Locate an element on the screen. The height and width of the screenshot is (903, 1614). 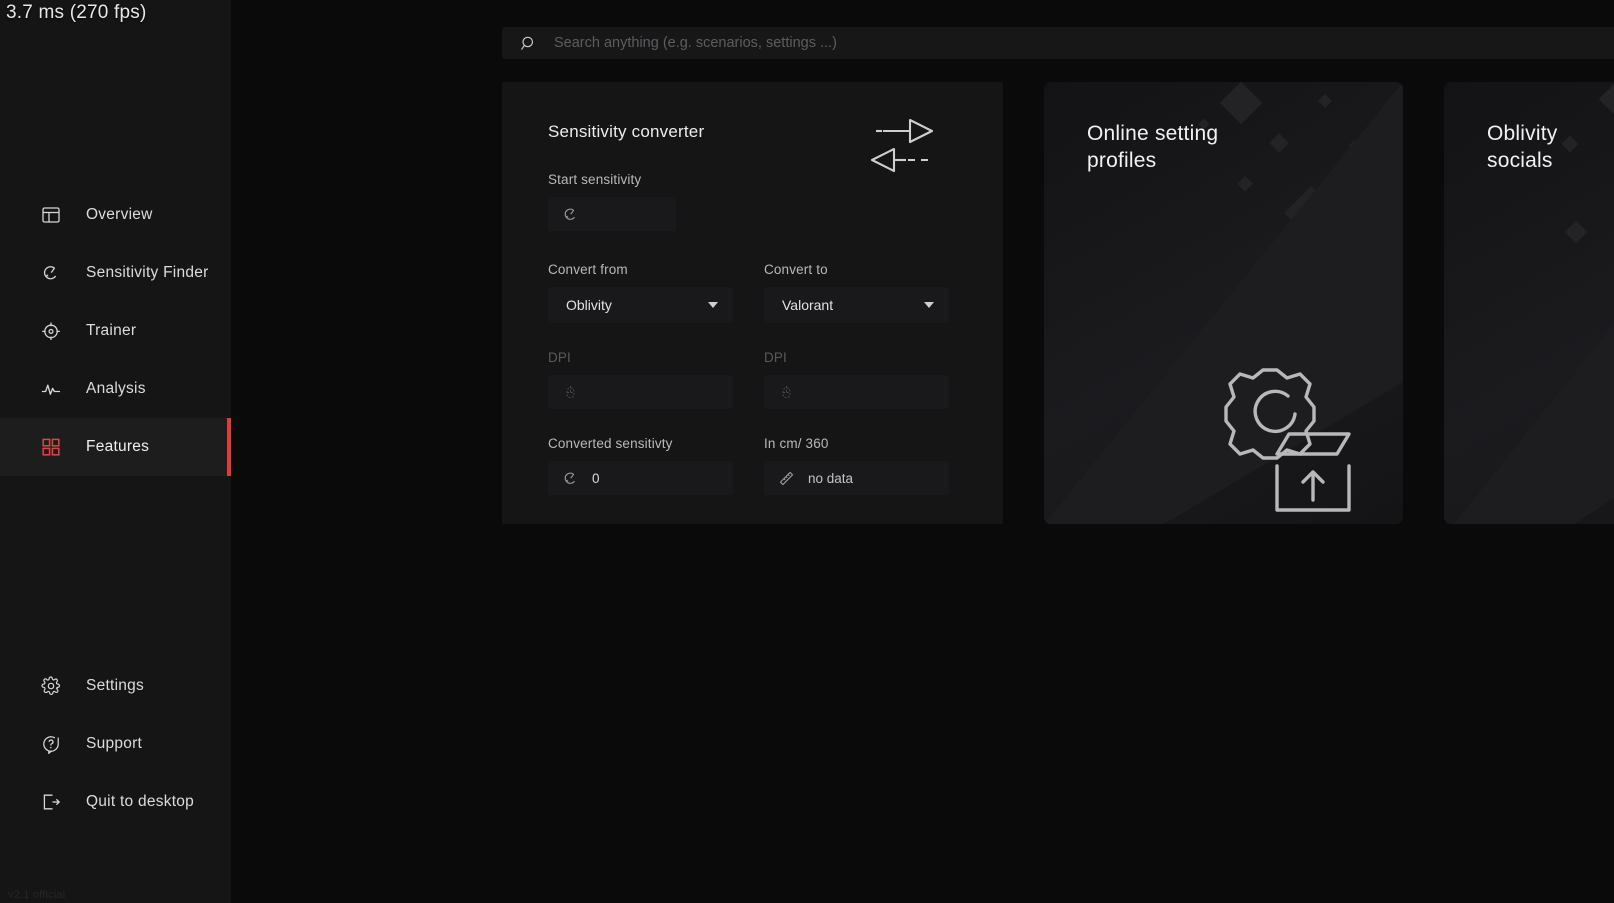
search-icon is located at coordinates (528, 43).